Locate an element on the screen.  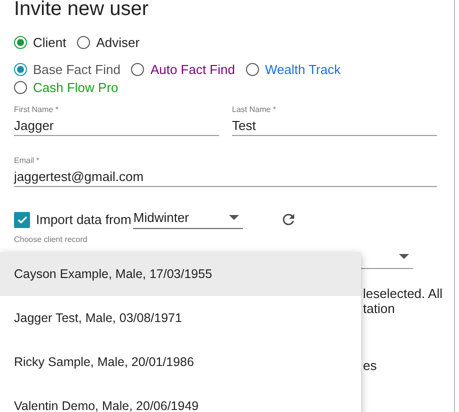
menu-item: Cayson Example, Male, 17/03/1955 is located at coordinates (180, 274).